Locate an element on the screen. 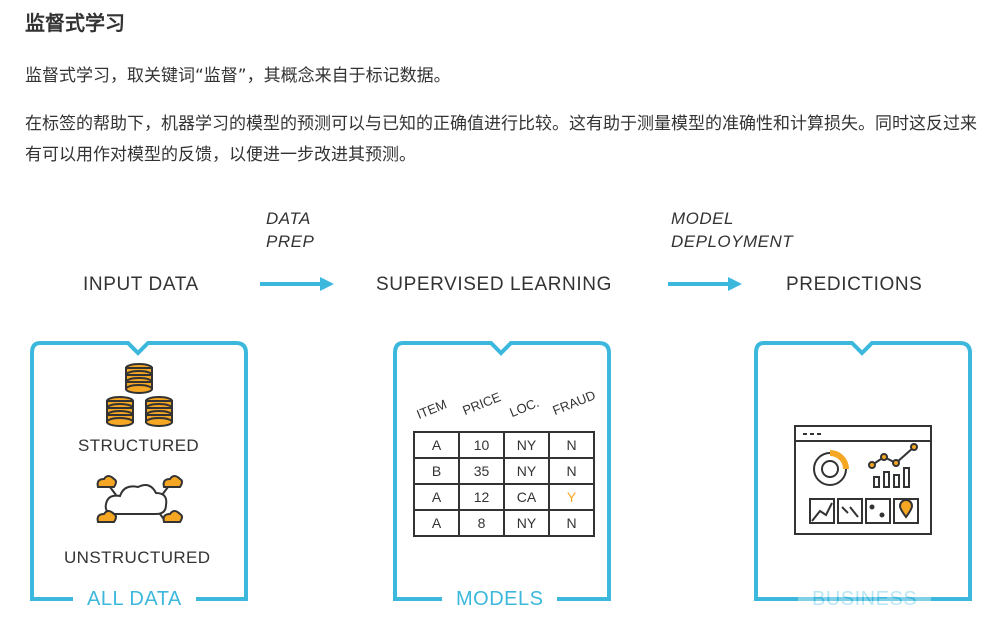 The image size is (1007, 633). table-cell: 8 is located at coordinates (481, 523).